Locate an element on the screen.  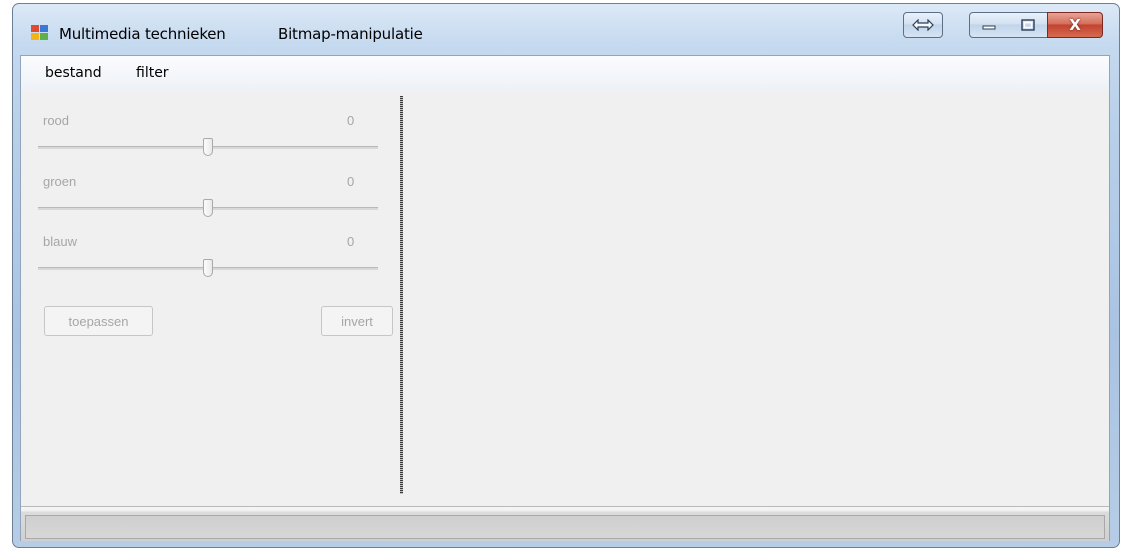
invert-button: invert is located at coordinates (357, 321).